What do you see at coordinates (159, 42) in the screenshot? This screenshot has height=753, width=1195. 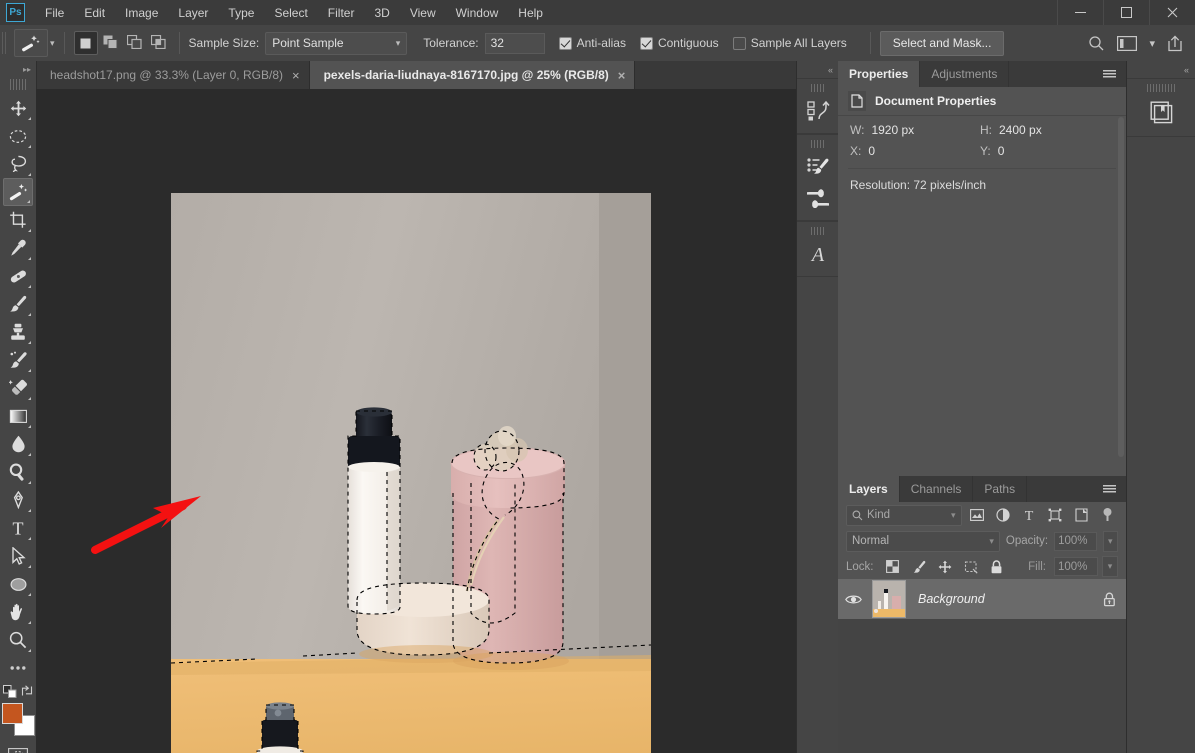 I see `intersect-with-selection-button` at bounding box center [159, 42].